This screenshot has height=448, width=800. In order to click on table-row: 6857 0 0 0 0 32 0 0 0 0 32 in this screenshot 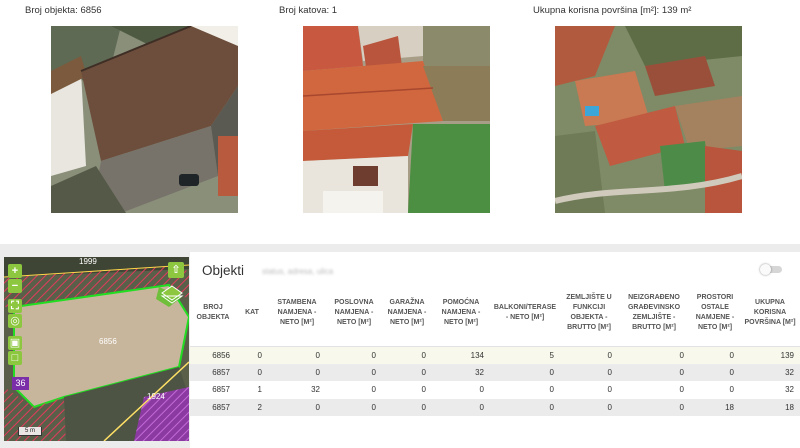, I will do `click(495, 372)`.